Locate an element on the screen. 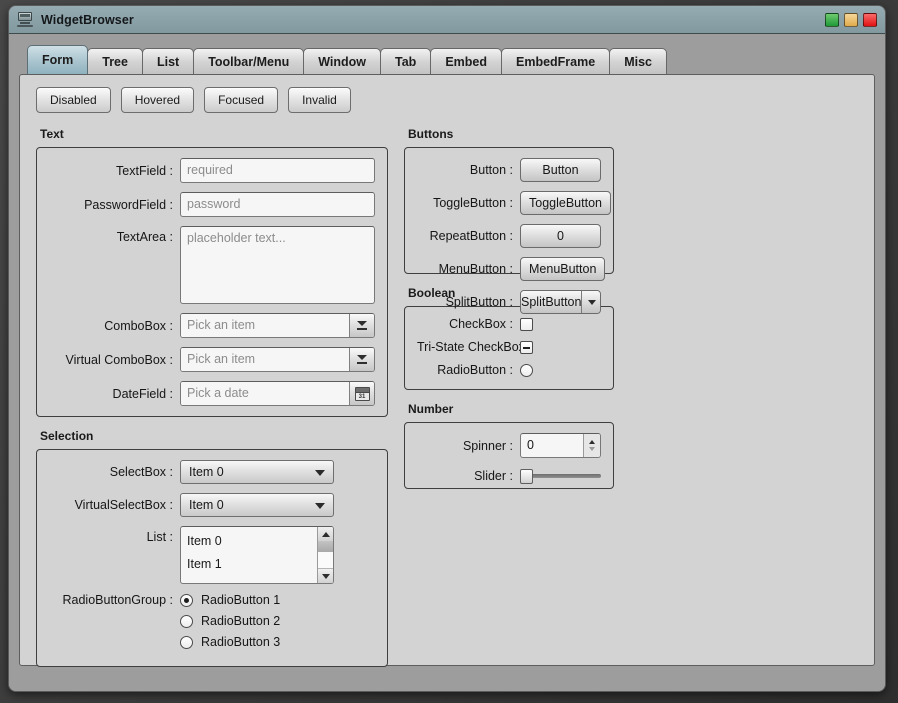 This screenshot has height=703, width=898. virtual-combobox-input: Pick an item is located at coordinates (265, 359).